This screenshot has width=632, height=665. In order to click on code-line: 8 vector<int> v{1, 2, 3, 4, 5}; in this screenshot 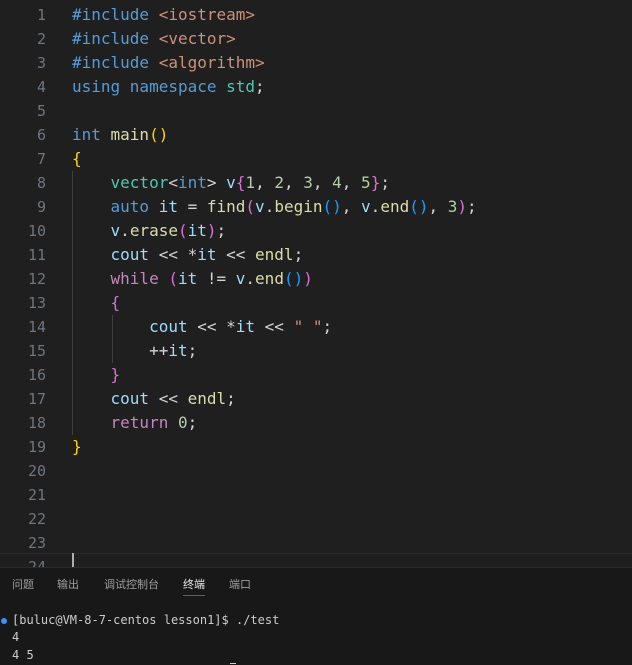, I will do `click(316, 183)`.